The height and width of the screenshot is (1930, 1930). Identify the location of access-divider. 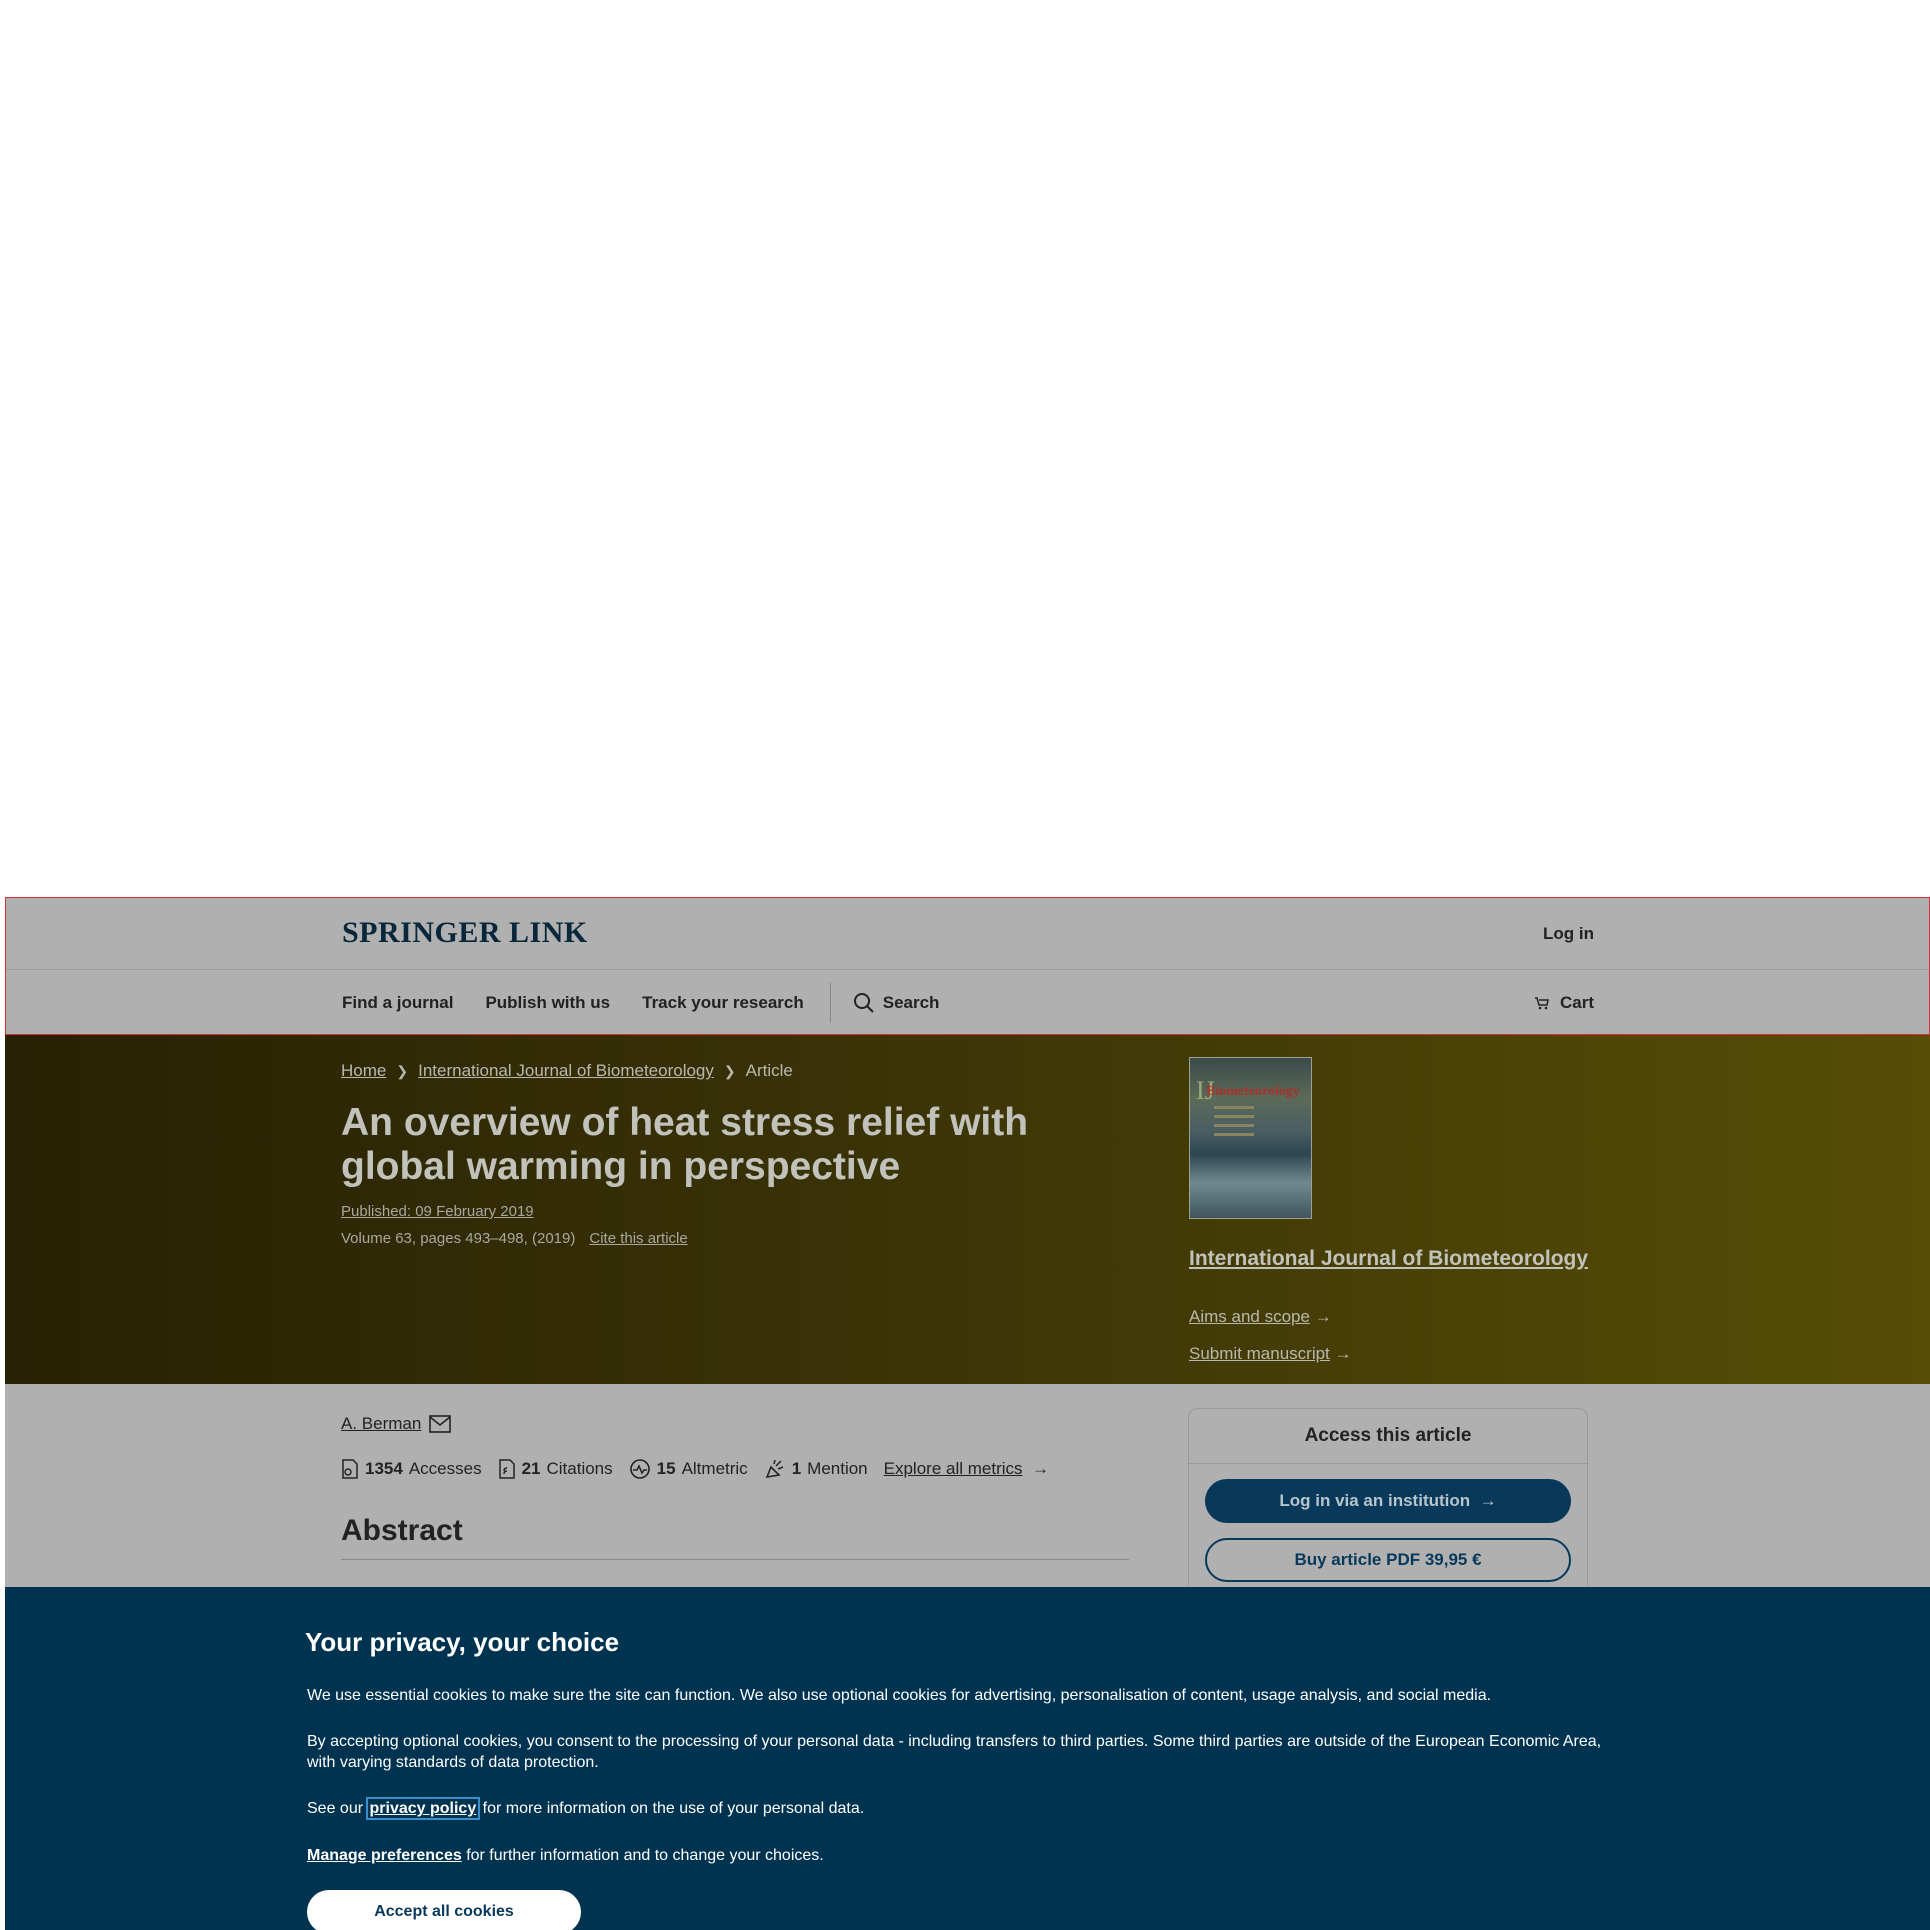
(1388, 1463).